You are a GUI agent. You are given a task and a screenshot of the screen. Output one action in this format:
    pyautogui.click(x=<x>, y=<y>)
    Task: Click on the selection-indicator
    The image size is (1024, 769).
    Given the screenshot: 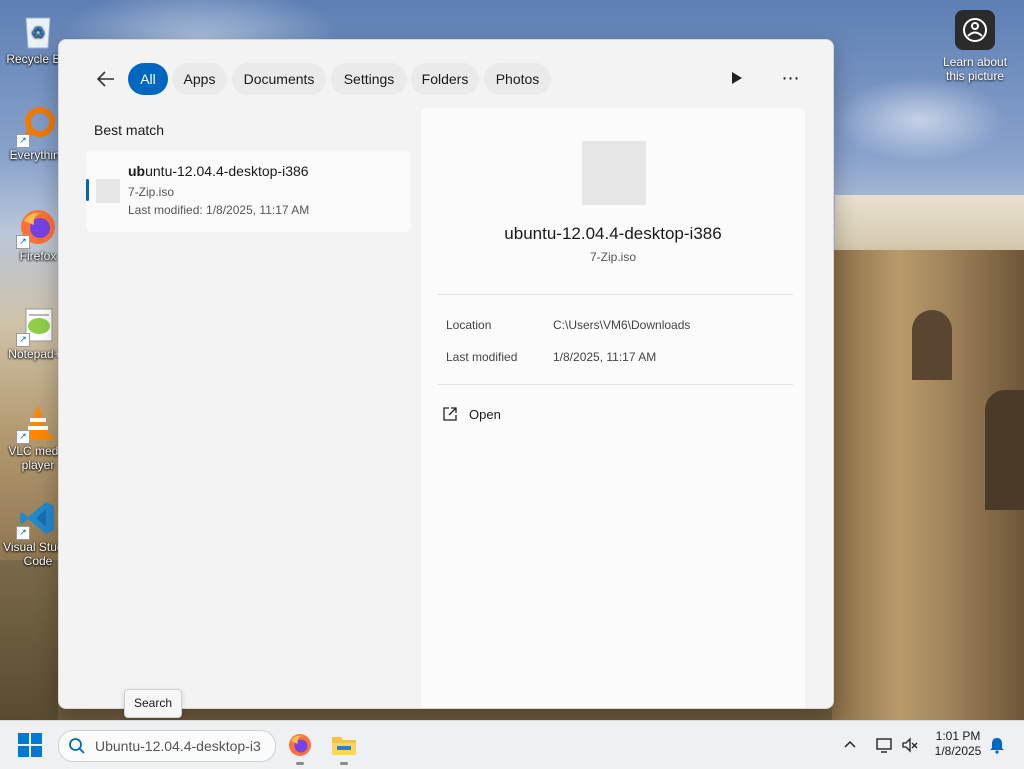 What is the action you would take?
    pyautogui.click(x=87, y=190)
    